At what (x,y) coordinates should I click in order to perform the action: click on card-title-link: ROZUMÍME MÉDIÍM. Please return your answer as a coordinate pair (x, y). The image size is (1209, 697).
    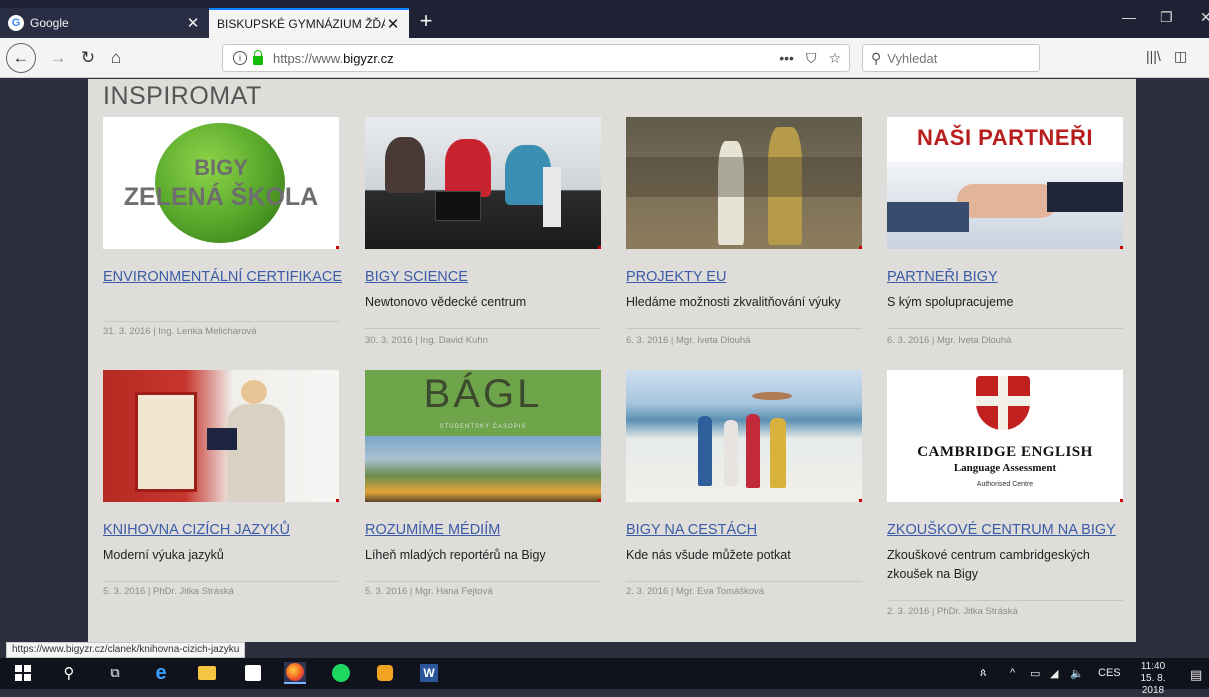
    Looking at the image, I should click on (485, 530).